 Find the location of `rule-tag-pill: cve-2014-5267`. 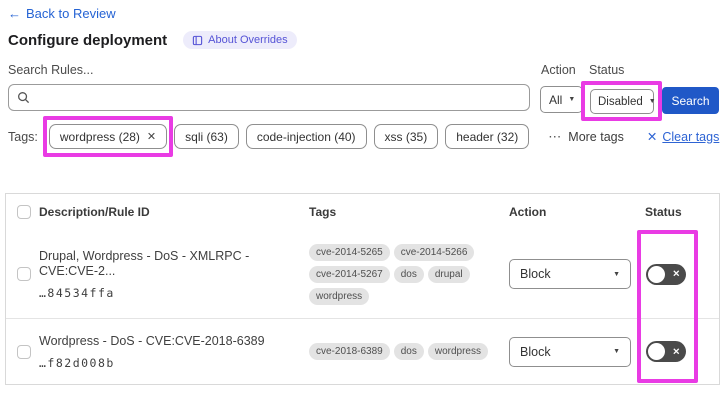

rule-tag-pill: cve-2014-5267 is located at coordinates (349, 274).